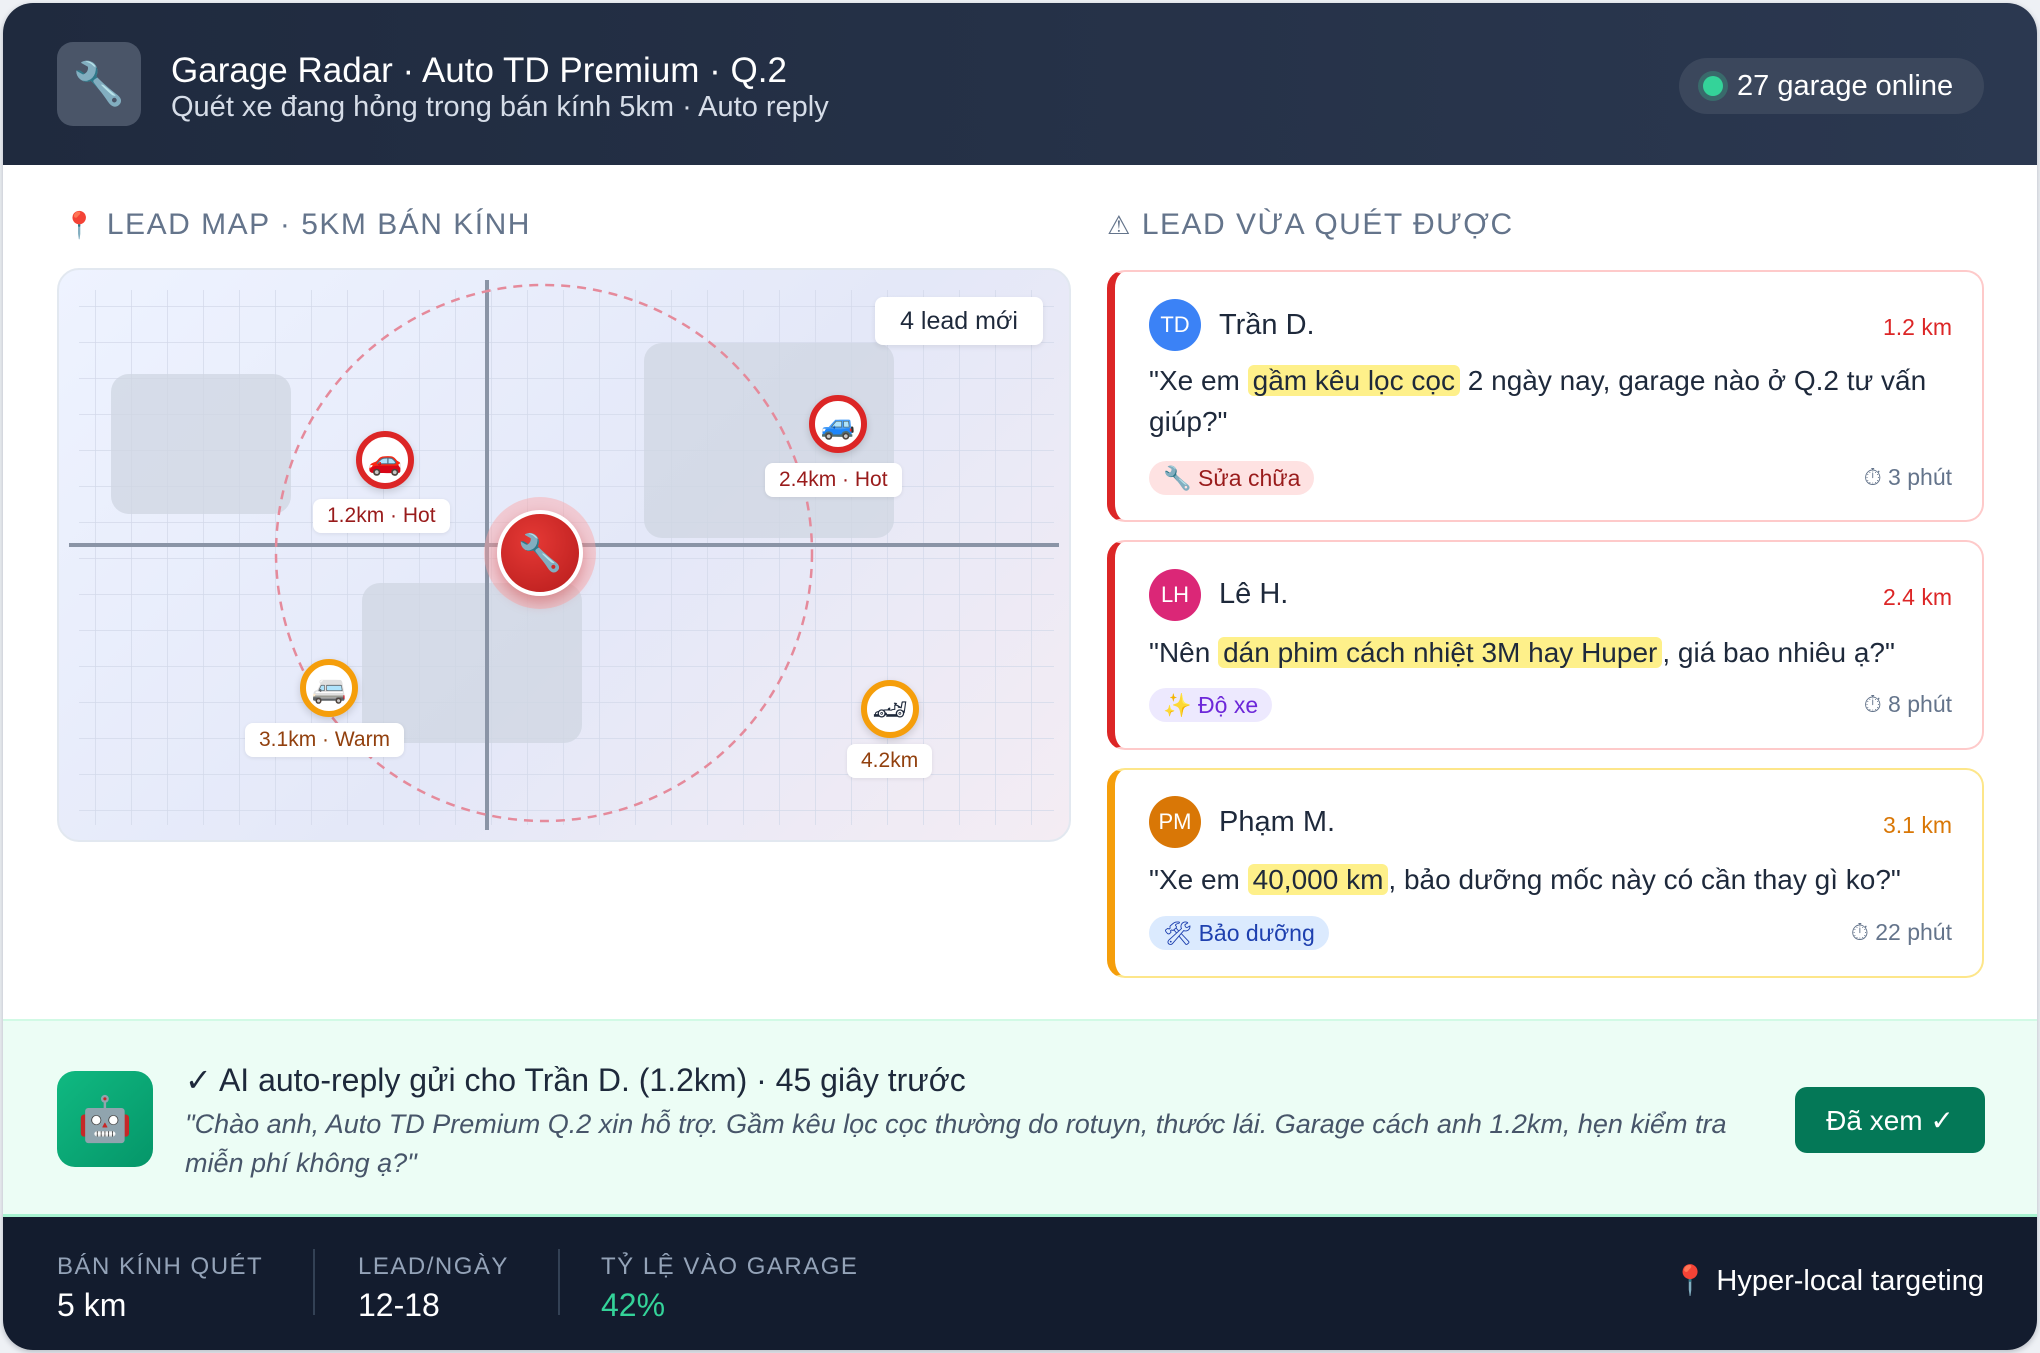 This screenshot has height=1353, width=2040. I want to click on status-dot-icon, so click(1713, 86).